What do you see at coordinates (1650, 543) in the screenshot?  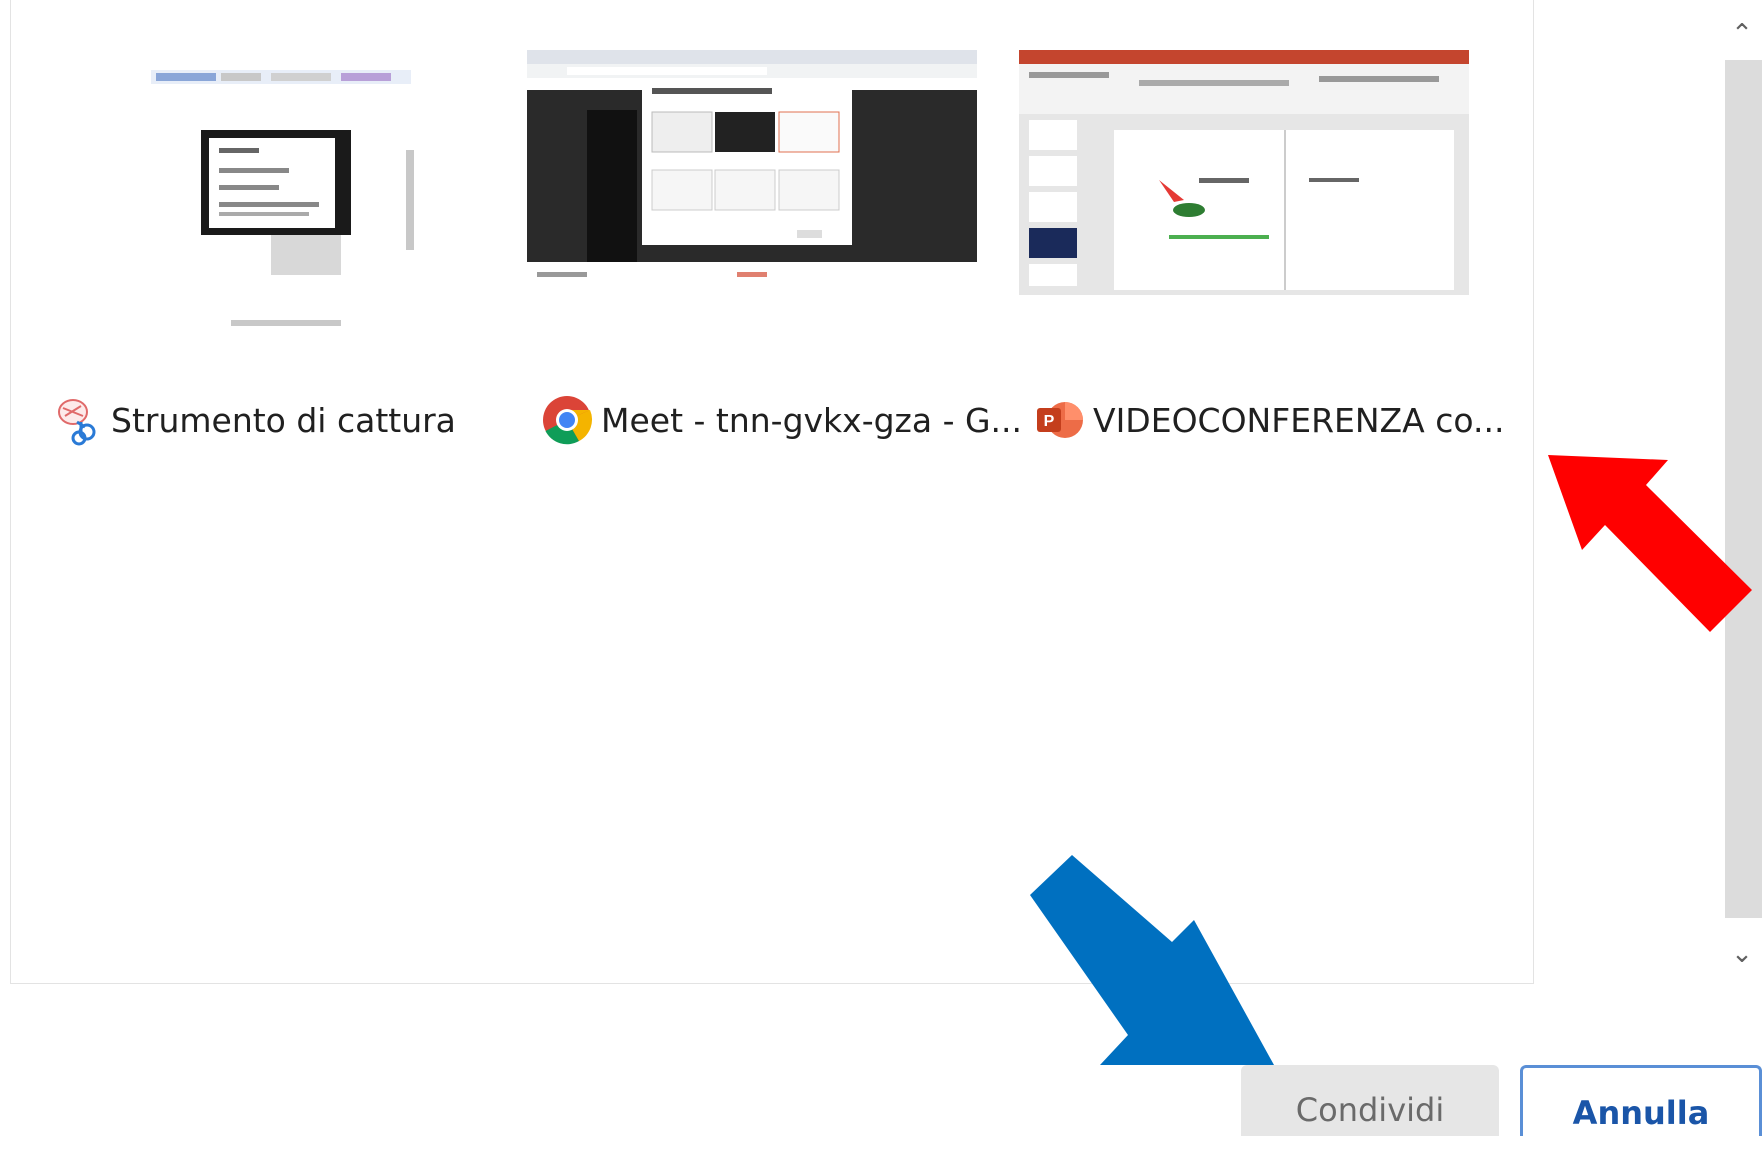 I see `red-annotation-arrow` at bounding box center [1650, 543].